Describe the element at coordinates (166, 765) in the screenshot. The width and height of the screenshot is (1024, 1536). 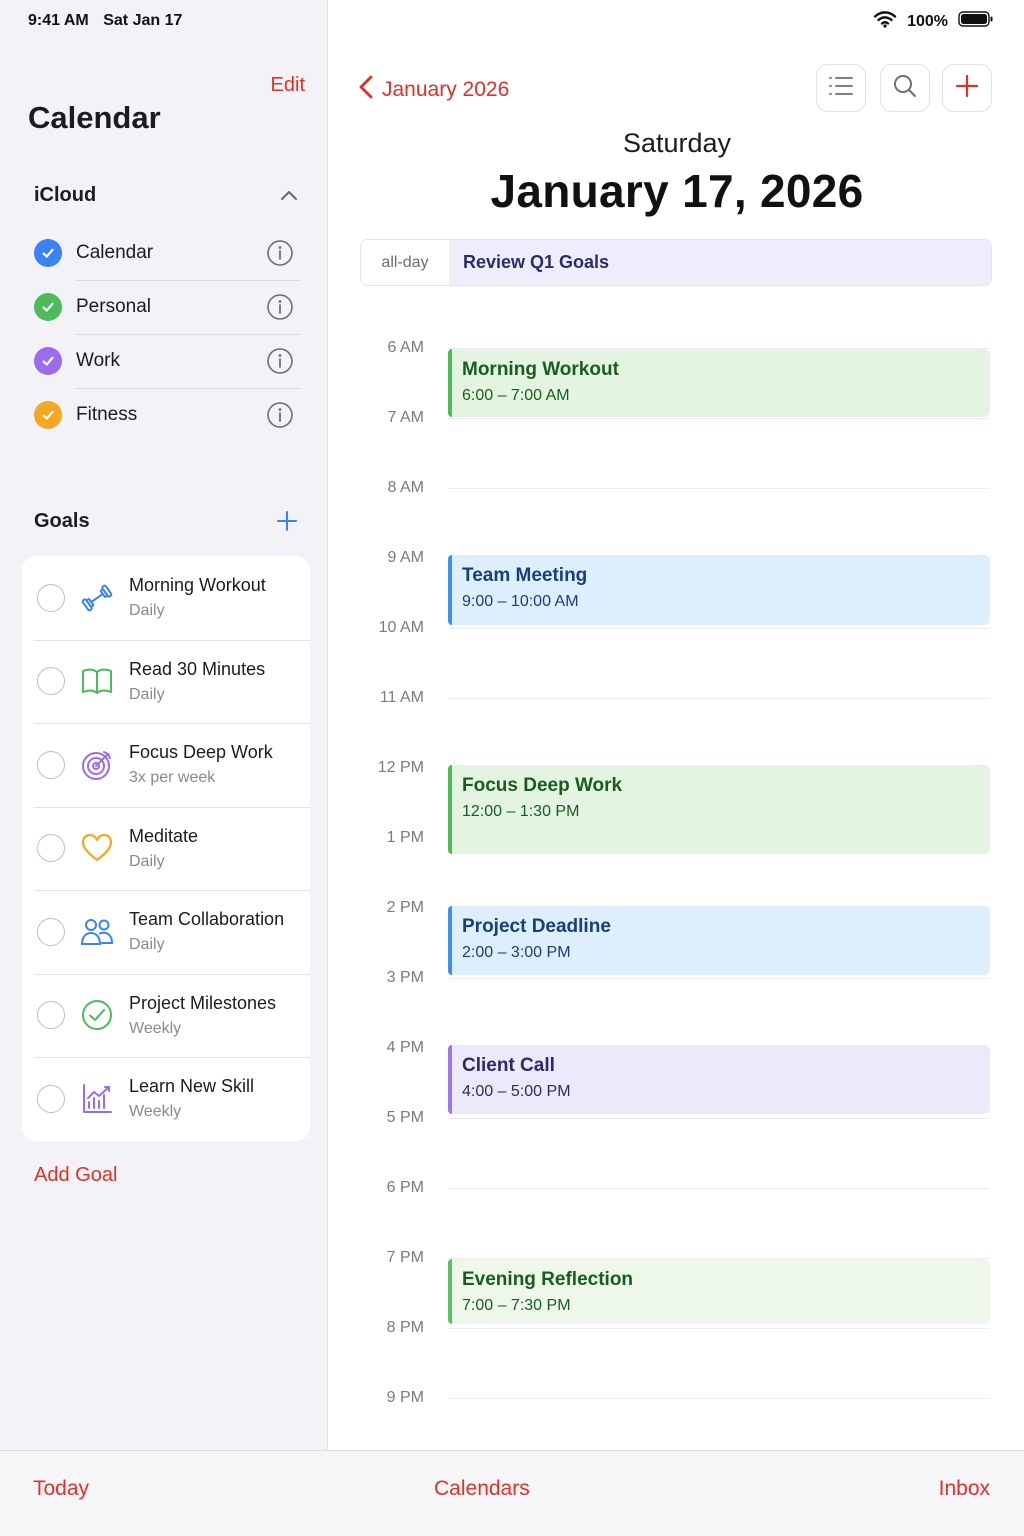
I see `goal-item-focus-deep-work: Focus Deep Work 3x per week` at that location.